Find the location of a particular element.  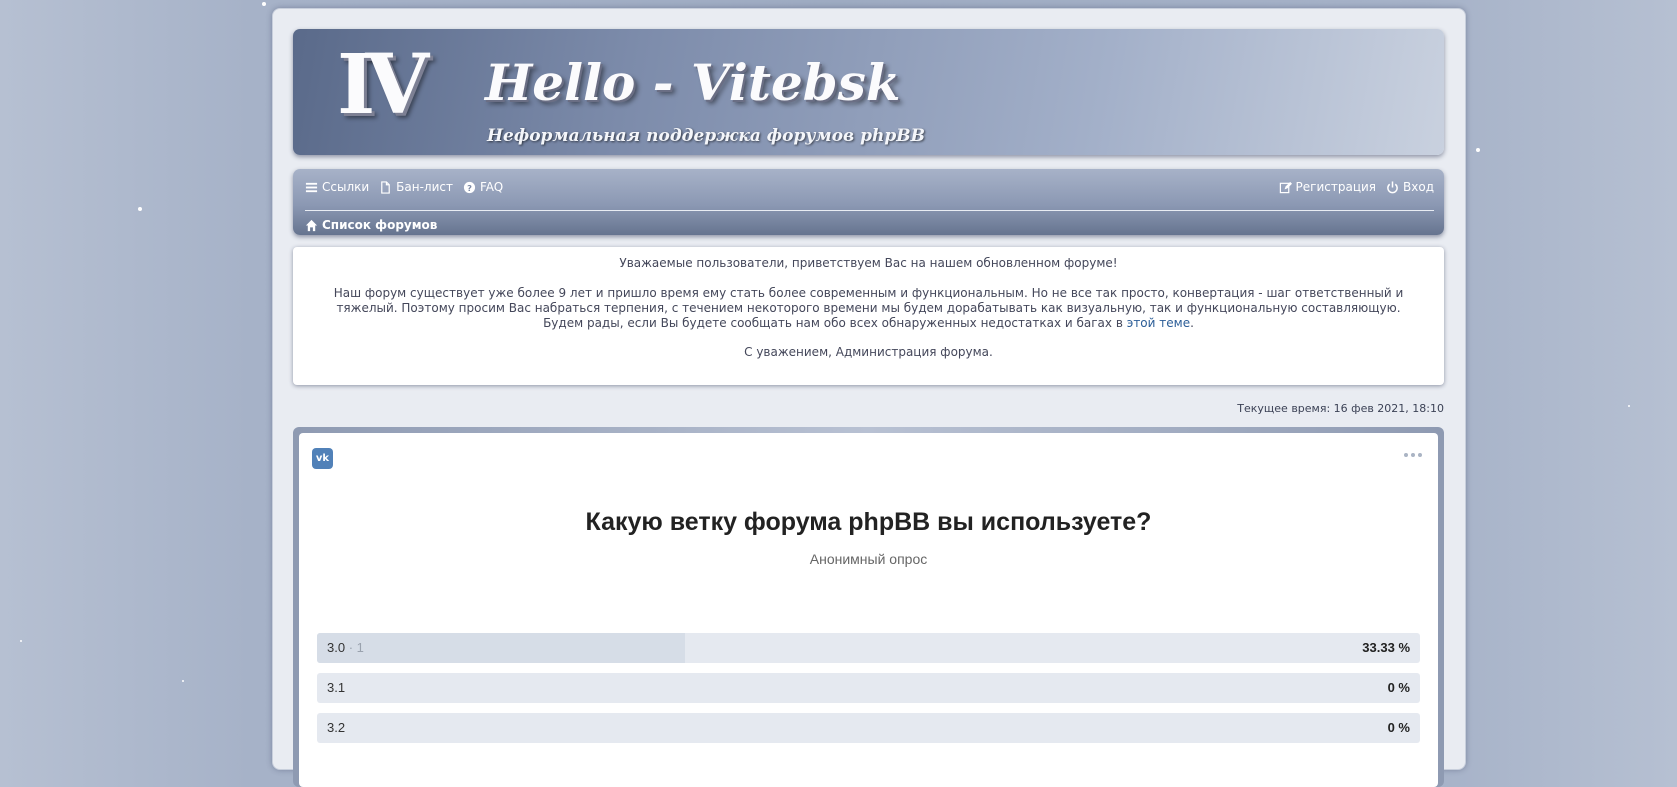

current-time: Текущее время: 16 фев 2021, 18:10 is located at coordinates (1340, 408).